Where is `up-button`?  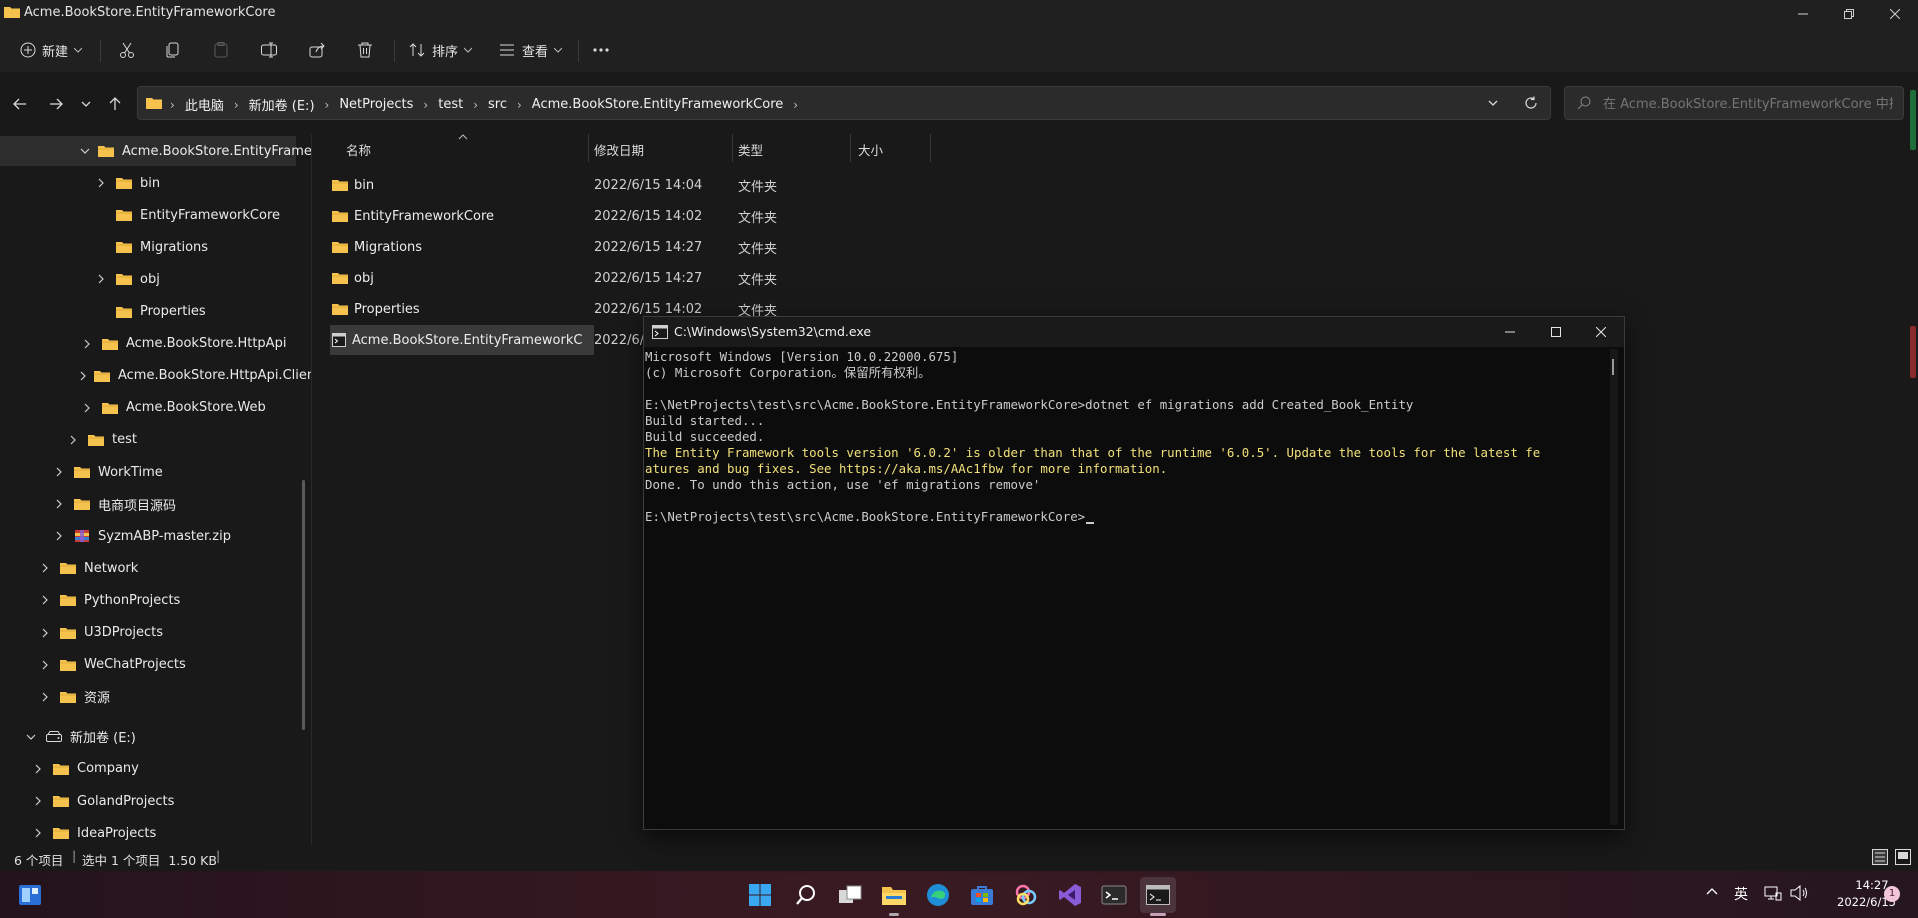 up-button is located at coordinates (115, 104).